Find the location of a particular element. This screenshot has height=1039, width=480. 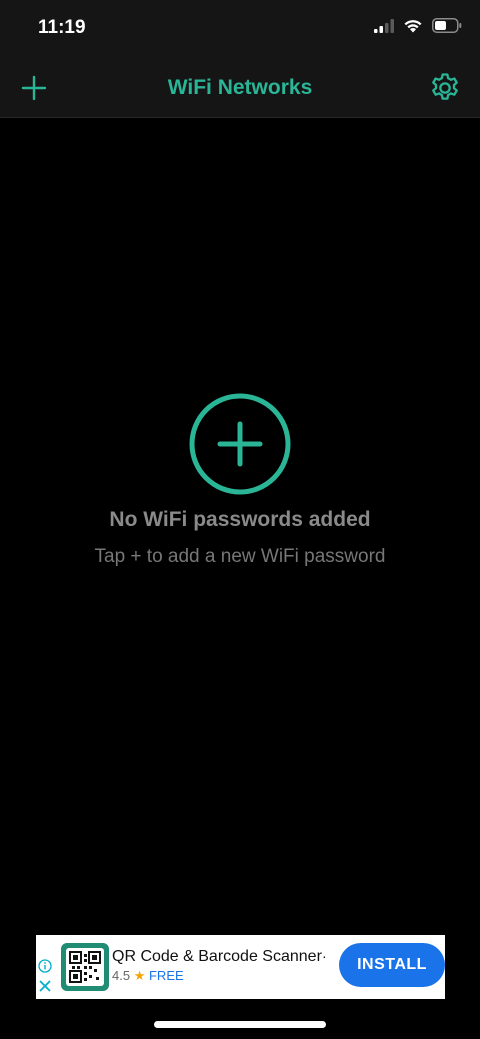

info-icon is located at coordinates (45, 966).